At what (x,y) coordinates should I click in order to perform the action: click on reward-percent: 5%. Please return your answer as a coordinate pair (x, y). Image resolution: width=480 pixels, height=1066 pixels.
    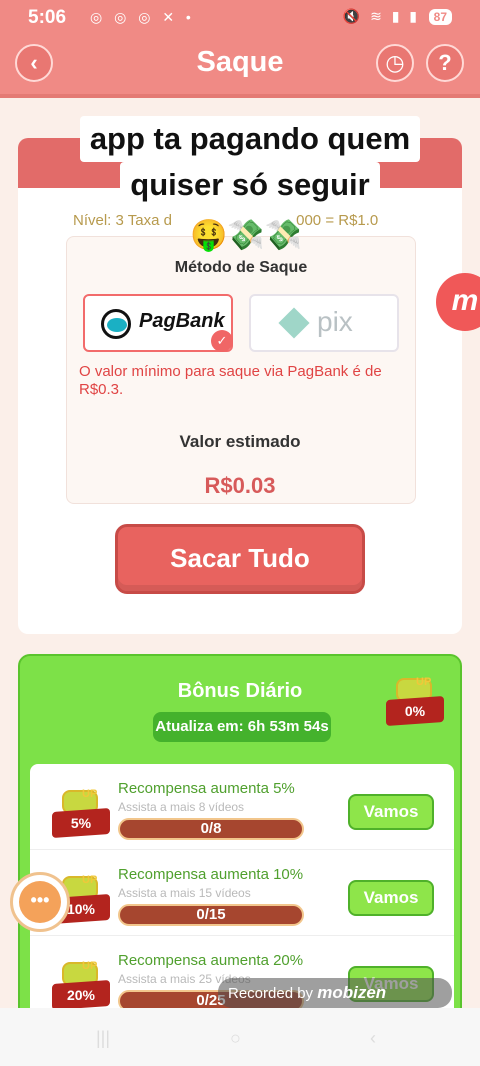
    Looking at the image, I should click on (81, 823).